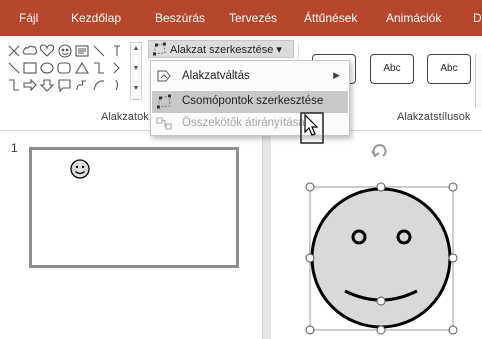 This screenshot has width=482, height=339. Describe the element at coordinates (312, 128) in the screenshot. I see `mouse-cursor-icon` at that location.